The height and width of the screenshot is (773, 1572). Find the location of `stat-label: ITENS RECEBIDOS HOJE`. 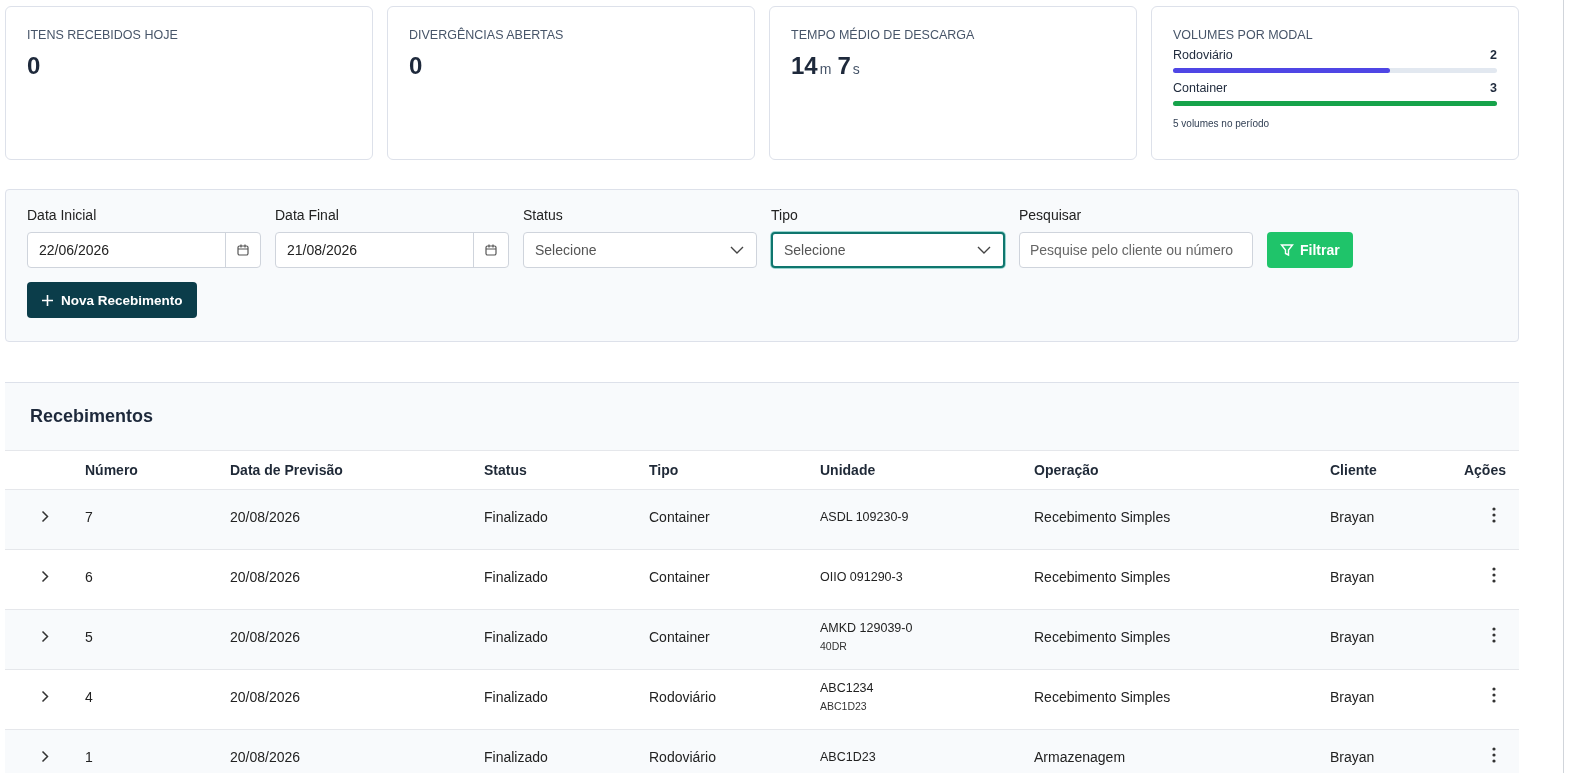

stat-label: ITENS RECEBIDOS HOJE is located at coordinates (103, 35).